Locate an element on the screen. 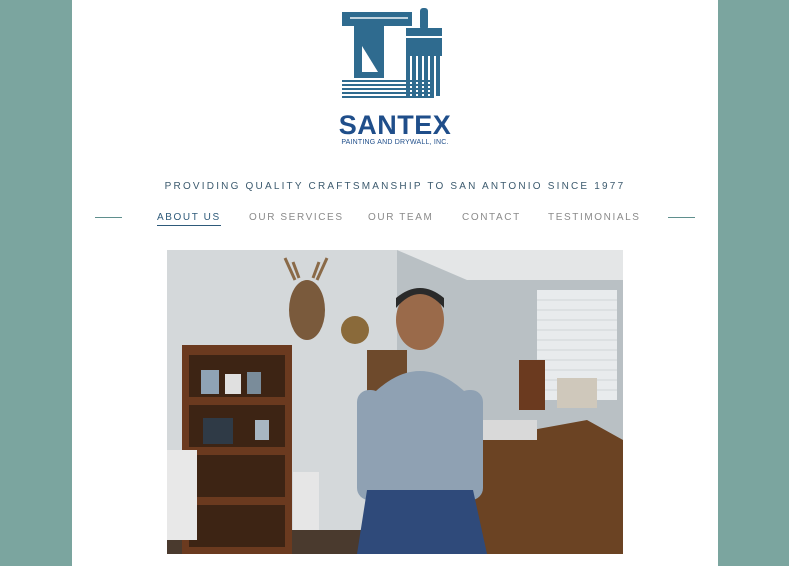  nav-item-contact: CONTACT is located at coordinates (491, 217).